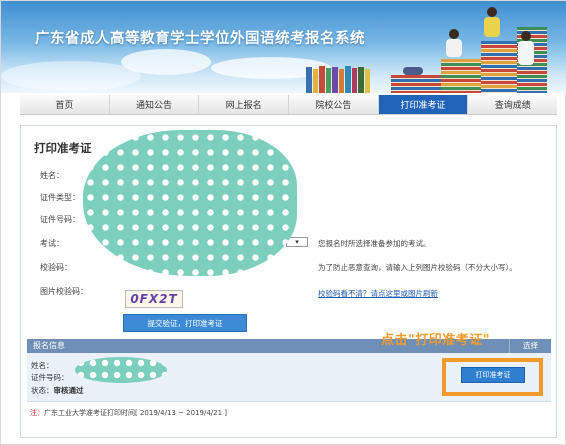 The width and height of the screenshot is (566, 445). What do you see at coordinates (154, 299) in the screenshot?
I see `captcha-image: 0FX2T` at bounding box center [154, 299].